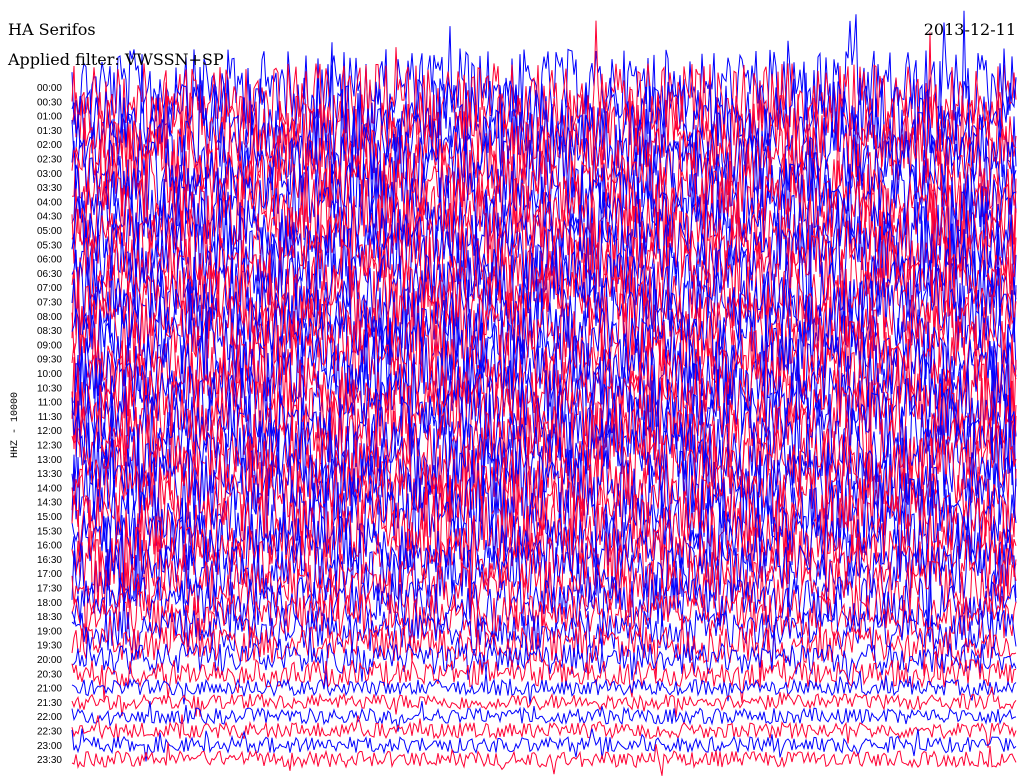 This screenshot has width=1024, height=780. Describe the element at coordinates (49, 603) in the screenshot. I see `tick-label: 18:00` at that location.